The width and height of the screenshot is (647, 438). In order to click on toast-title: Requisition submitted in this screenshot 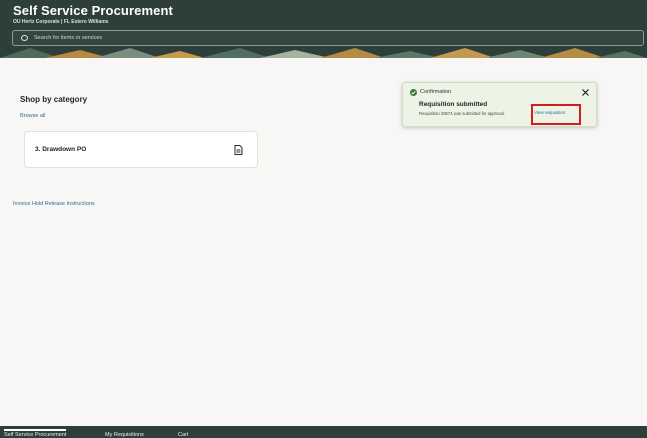, I will do `click(453, 104)`.